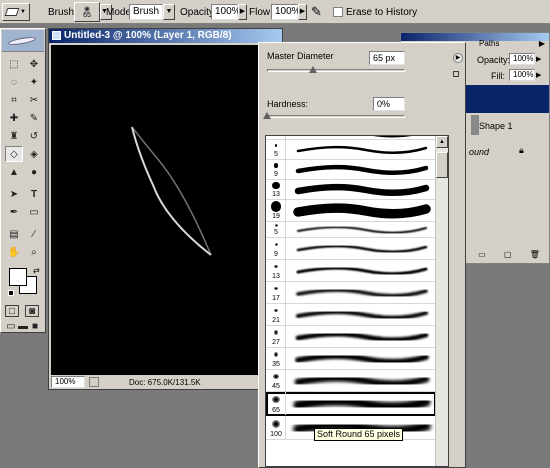 The width and height of the screenshot is (550, 468). Describe the element at coordinates (535, 254) in the screenshot. I see `trash-icon: 🗑︎` at that location.